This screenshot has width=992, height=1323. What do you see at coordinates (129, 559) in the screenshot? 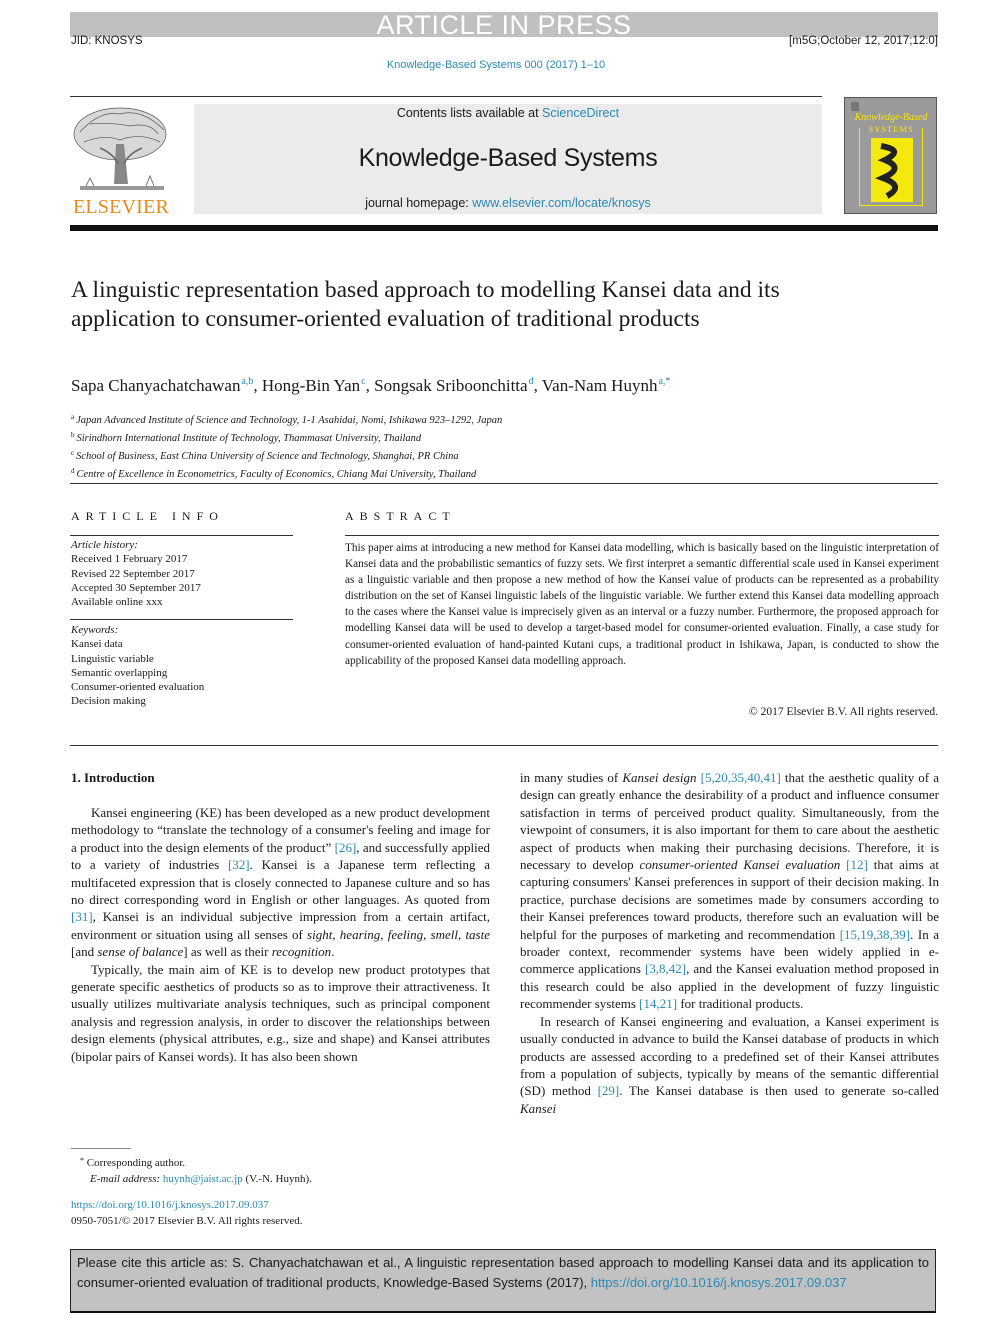
I see `history-item: Received 1 February 2017` at bounding box center [129, 559].